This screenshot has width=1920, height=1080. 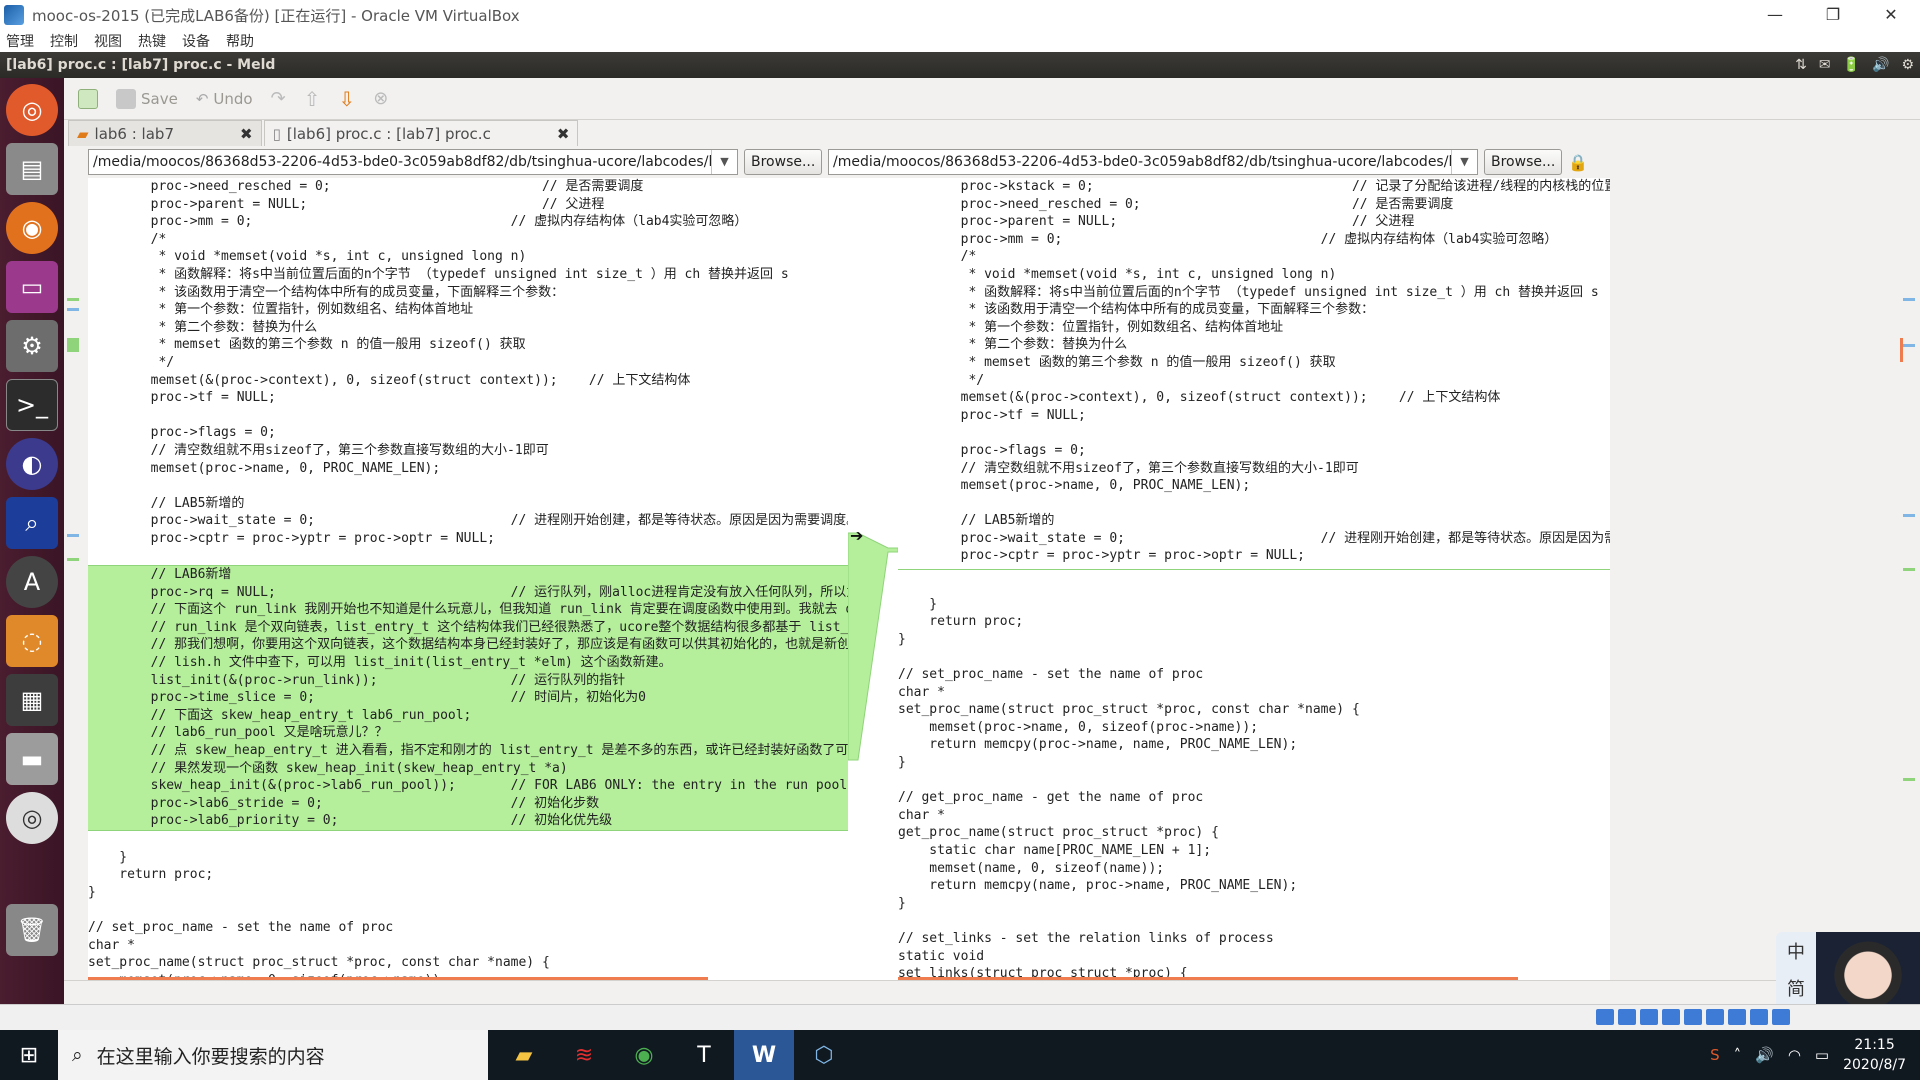 What do you see at coordinates (32, 818) in the screenshot?
I see `disc-icon: ◎` at bounding box center [32, 818].